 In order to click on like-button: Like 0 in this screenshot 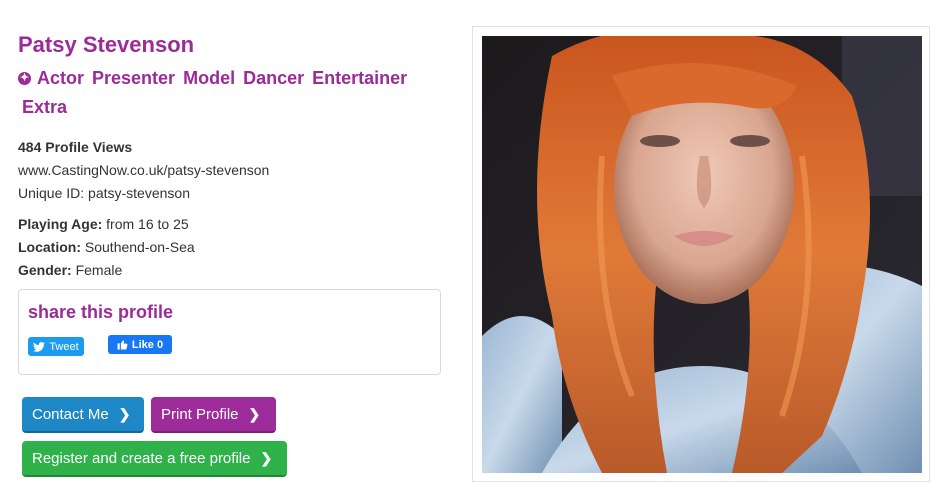, I will do `click(140, 344)`.